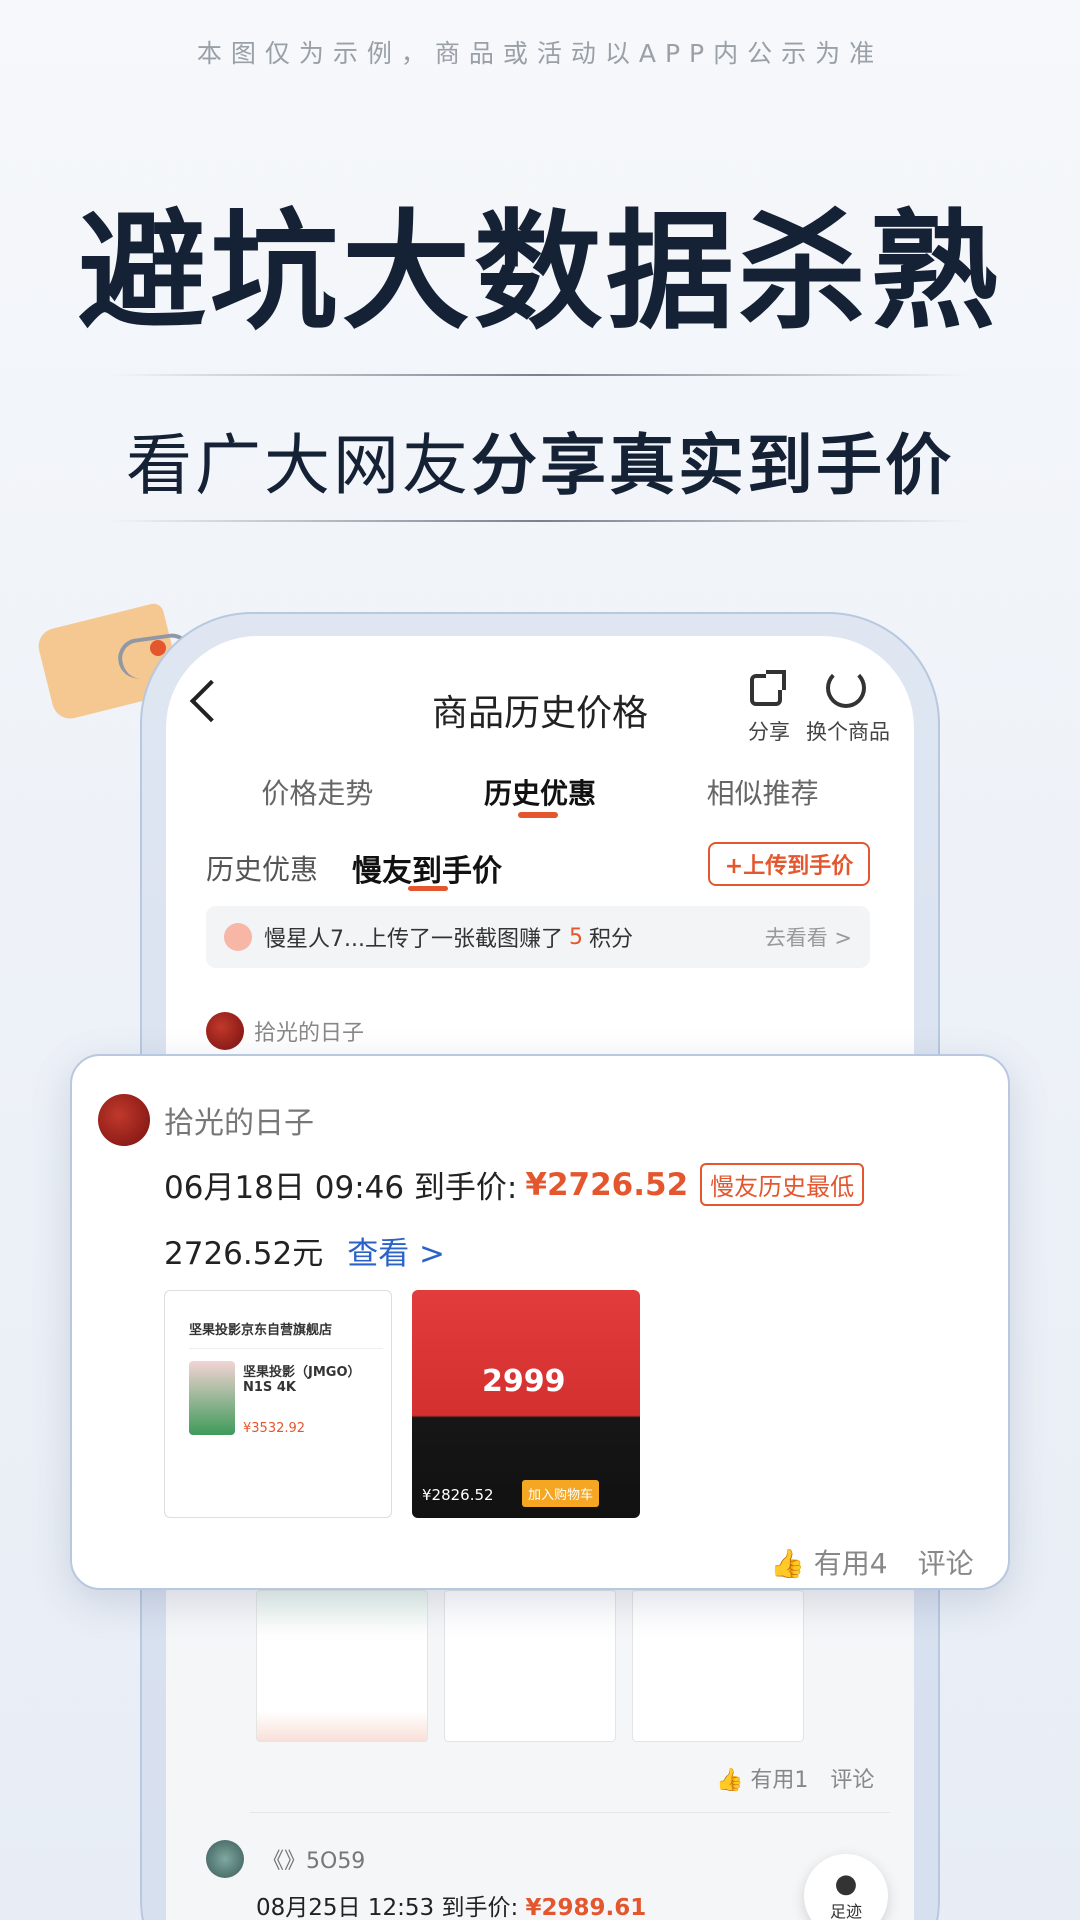 The height and width of the screenshot is (1920, 1080). What do you see at coordinates (262, 868) in the screenshot?
I see `subtab-history: 历史优惠` at bounding box center [262, 868].